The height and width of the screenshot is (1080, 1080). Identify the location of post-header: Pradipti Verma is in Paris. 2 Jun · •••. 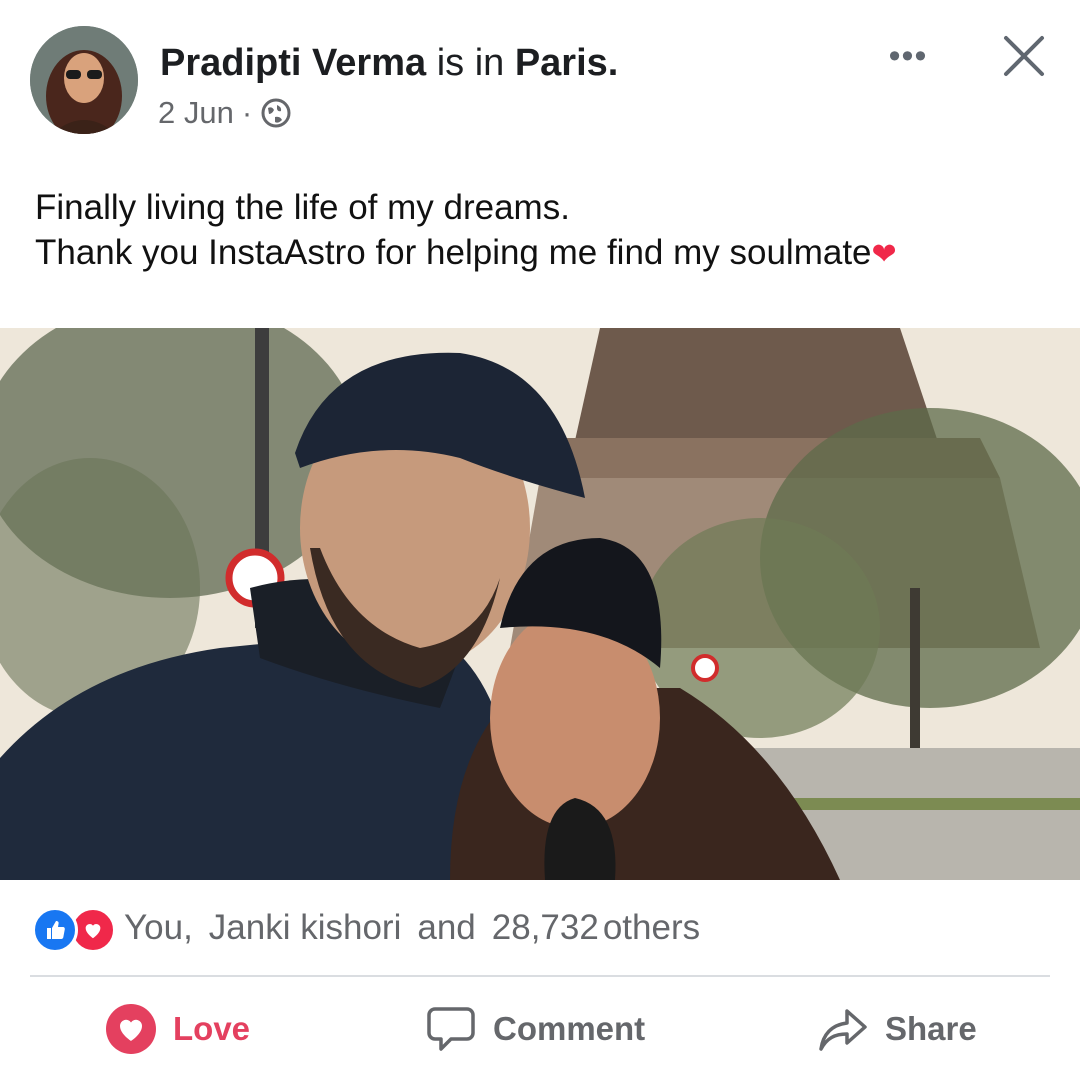
(540, 80).